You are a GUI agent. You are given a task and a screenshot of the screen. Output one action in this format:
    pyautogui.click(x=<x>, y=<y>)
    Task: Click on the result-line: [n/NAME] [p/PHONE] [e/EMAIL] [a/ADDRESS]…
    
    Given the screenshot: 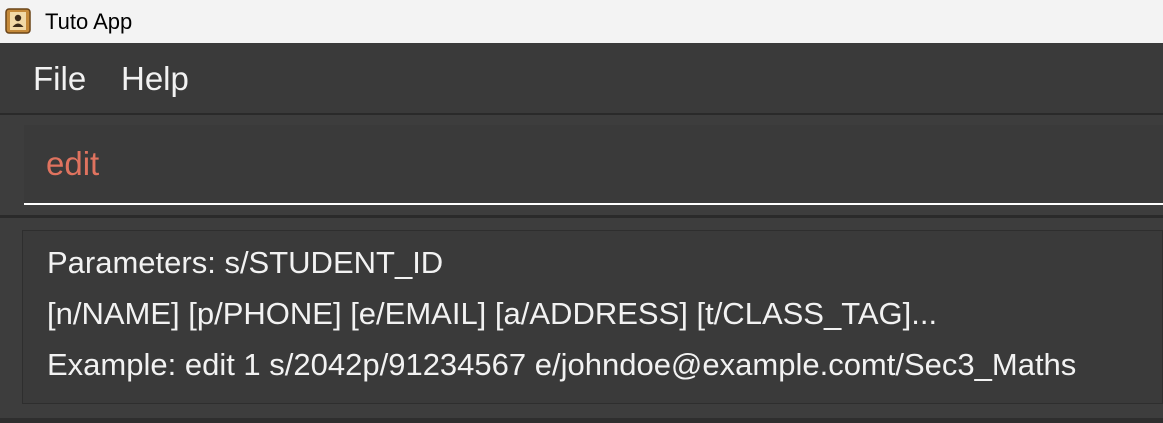 What is the action you would take?
    pyautogui.click(x=492, y=313)
    